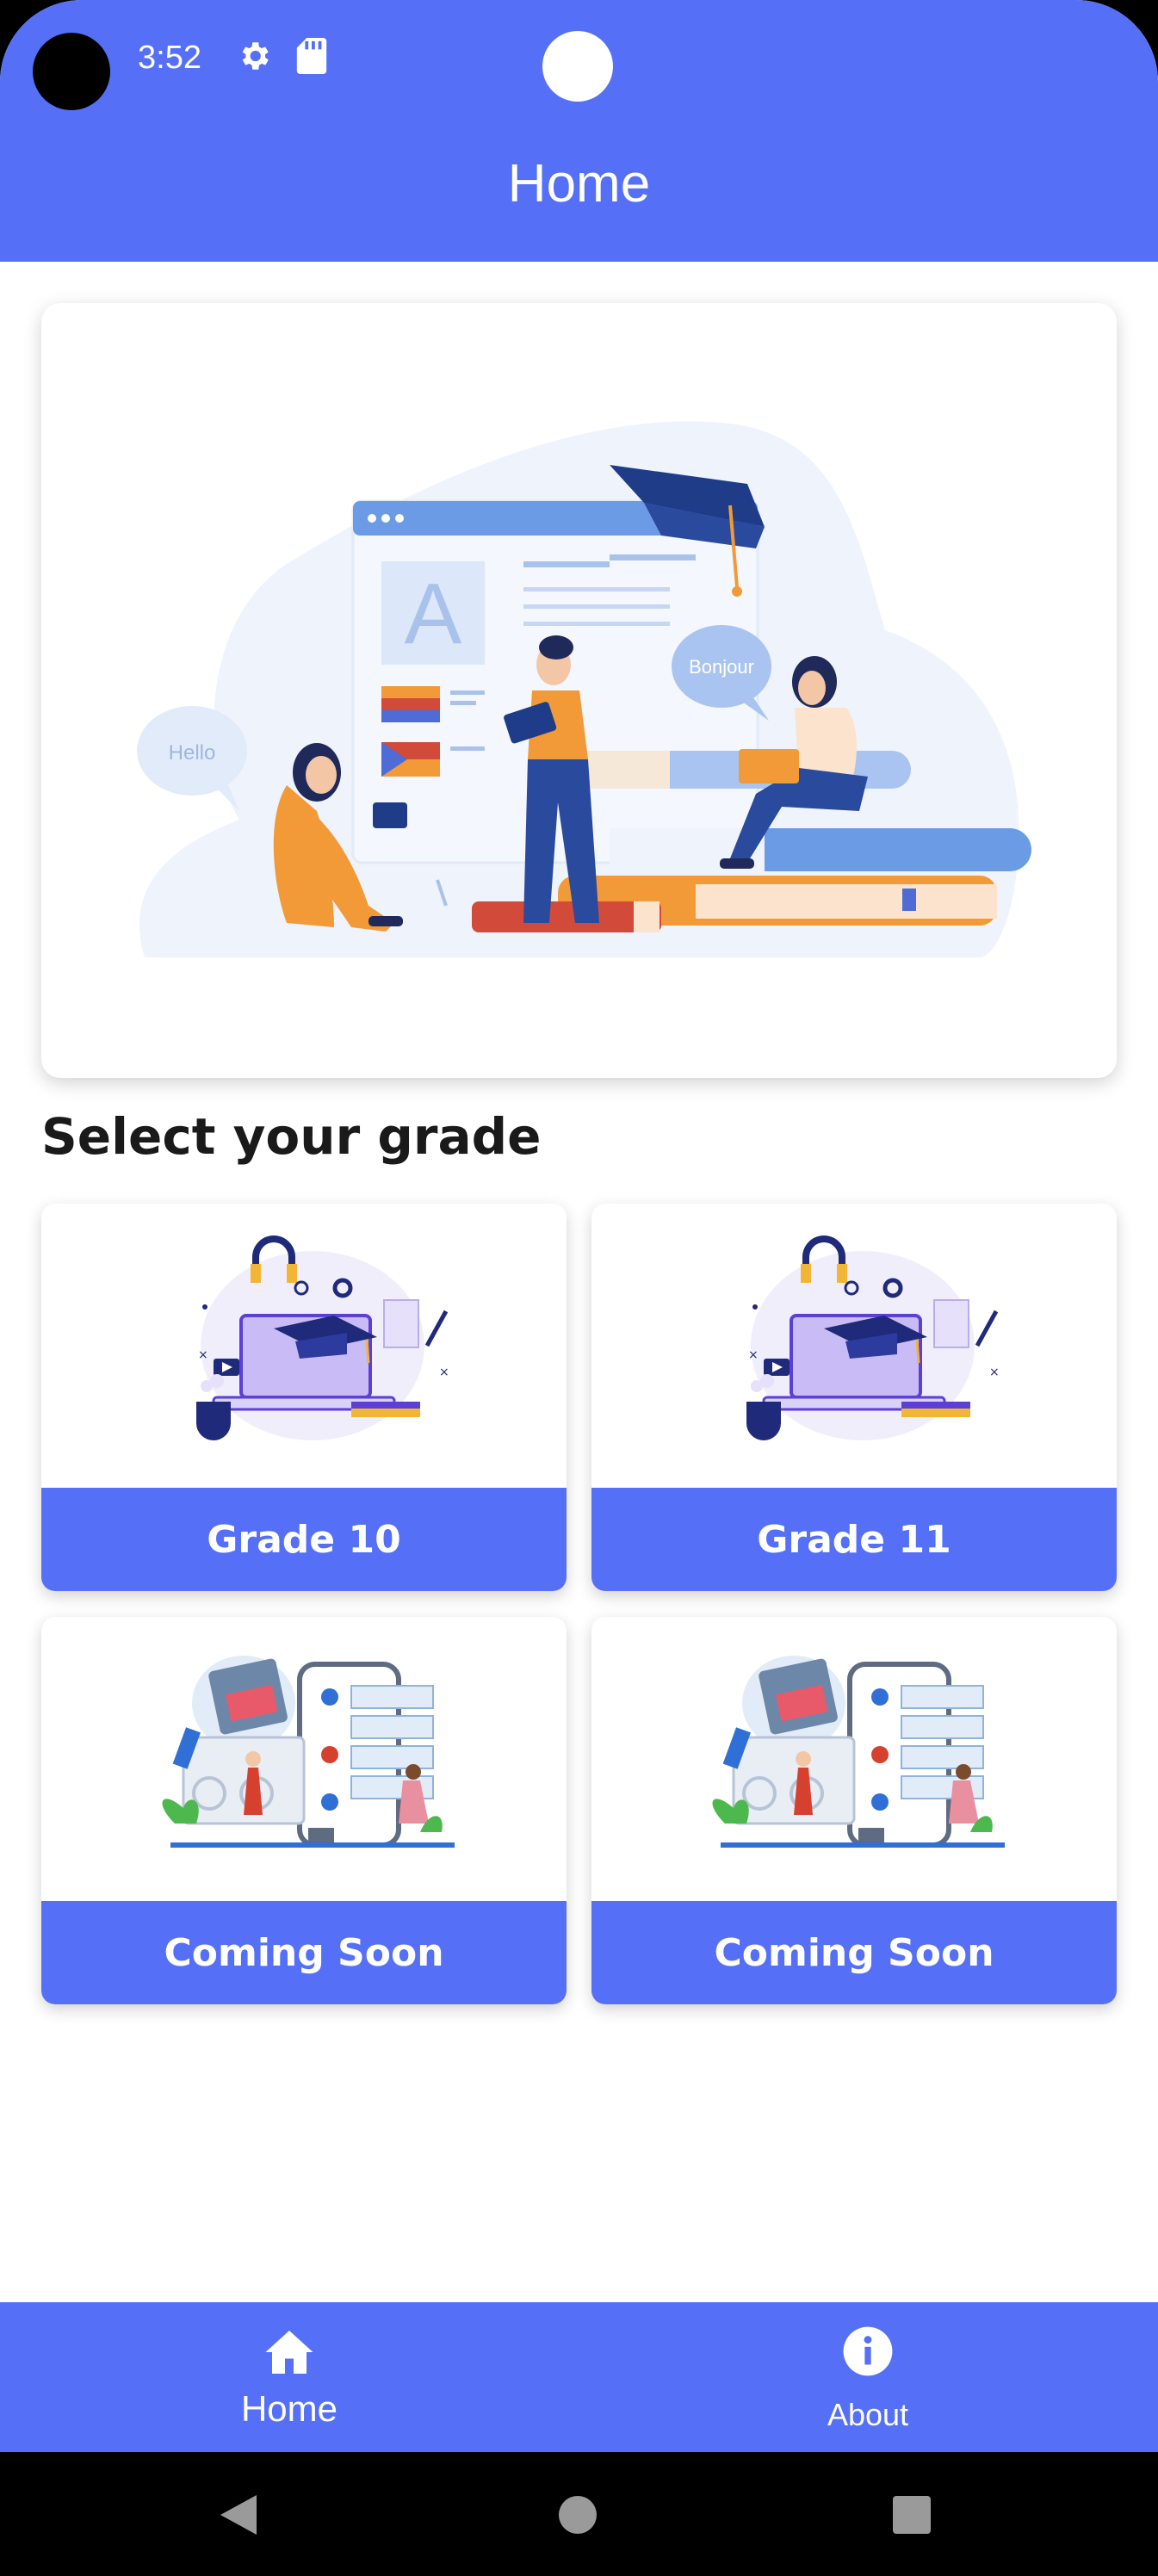 The image size is (1158, 2576). What do you see at coordinates (289, 2353) in the screenshot?
I see `home-icon` at bounding box center [289, 2353].